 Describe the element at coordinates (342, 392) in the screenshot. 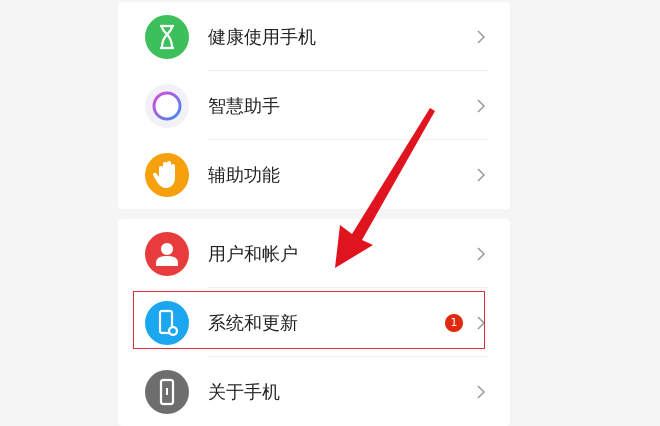

I see `setting-label: 关于手机` at that location.